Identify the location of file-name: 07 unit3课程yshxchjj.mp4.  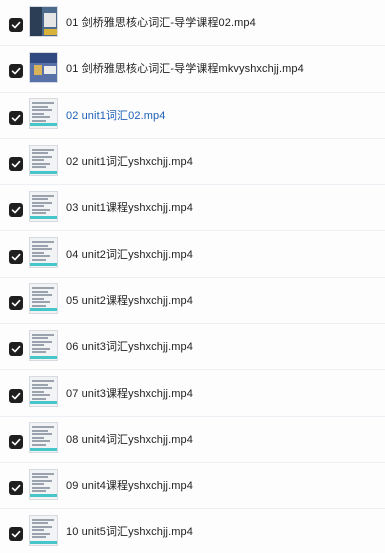
(129, 393).